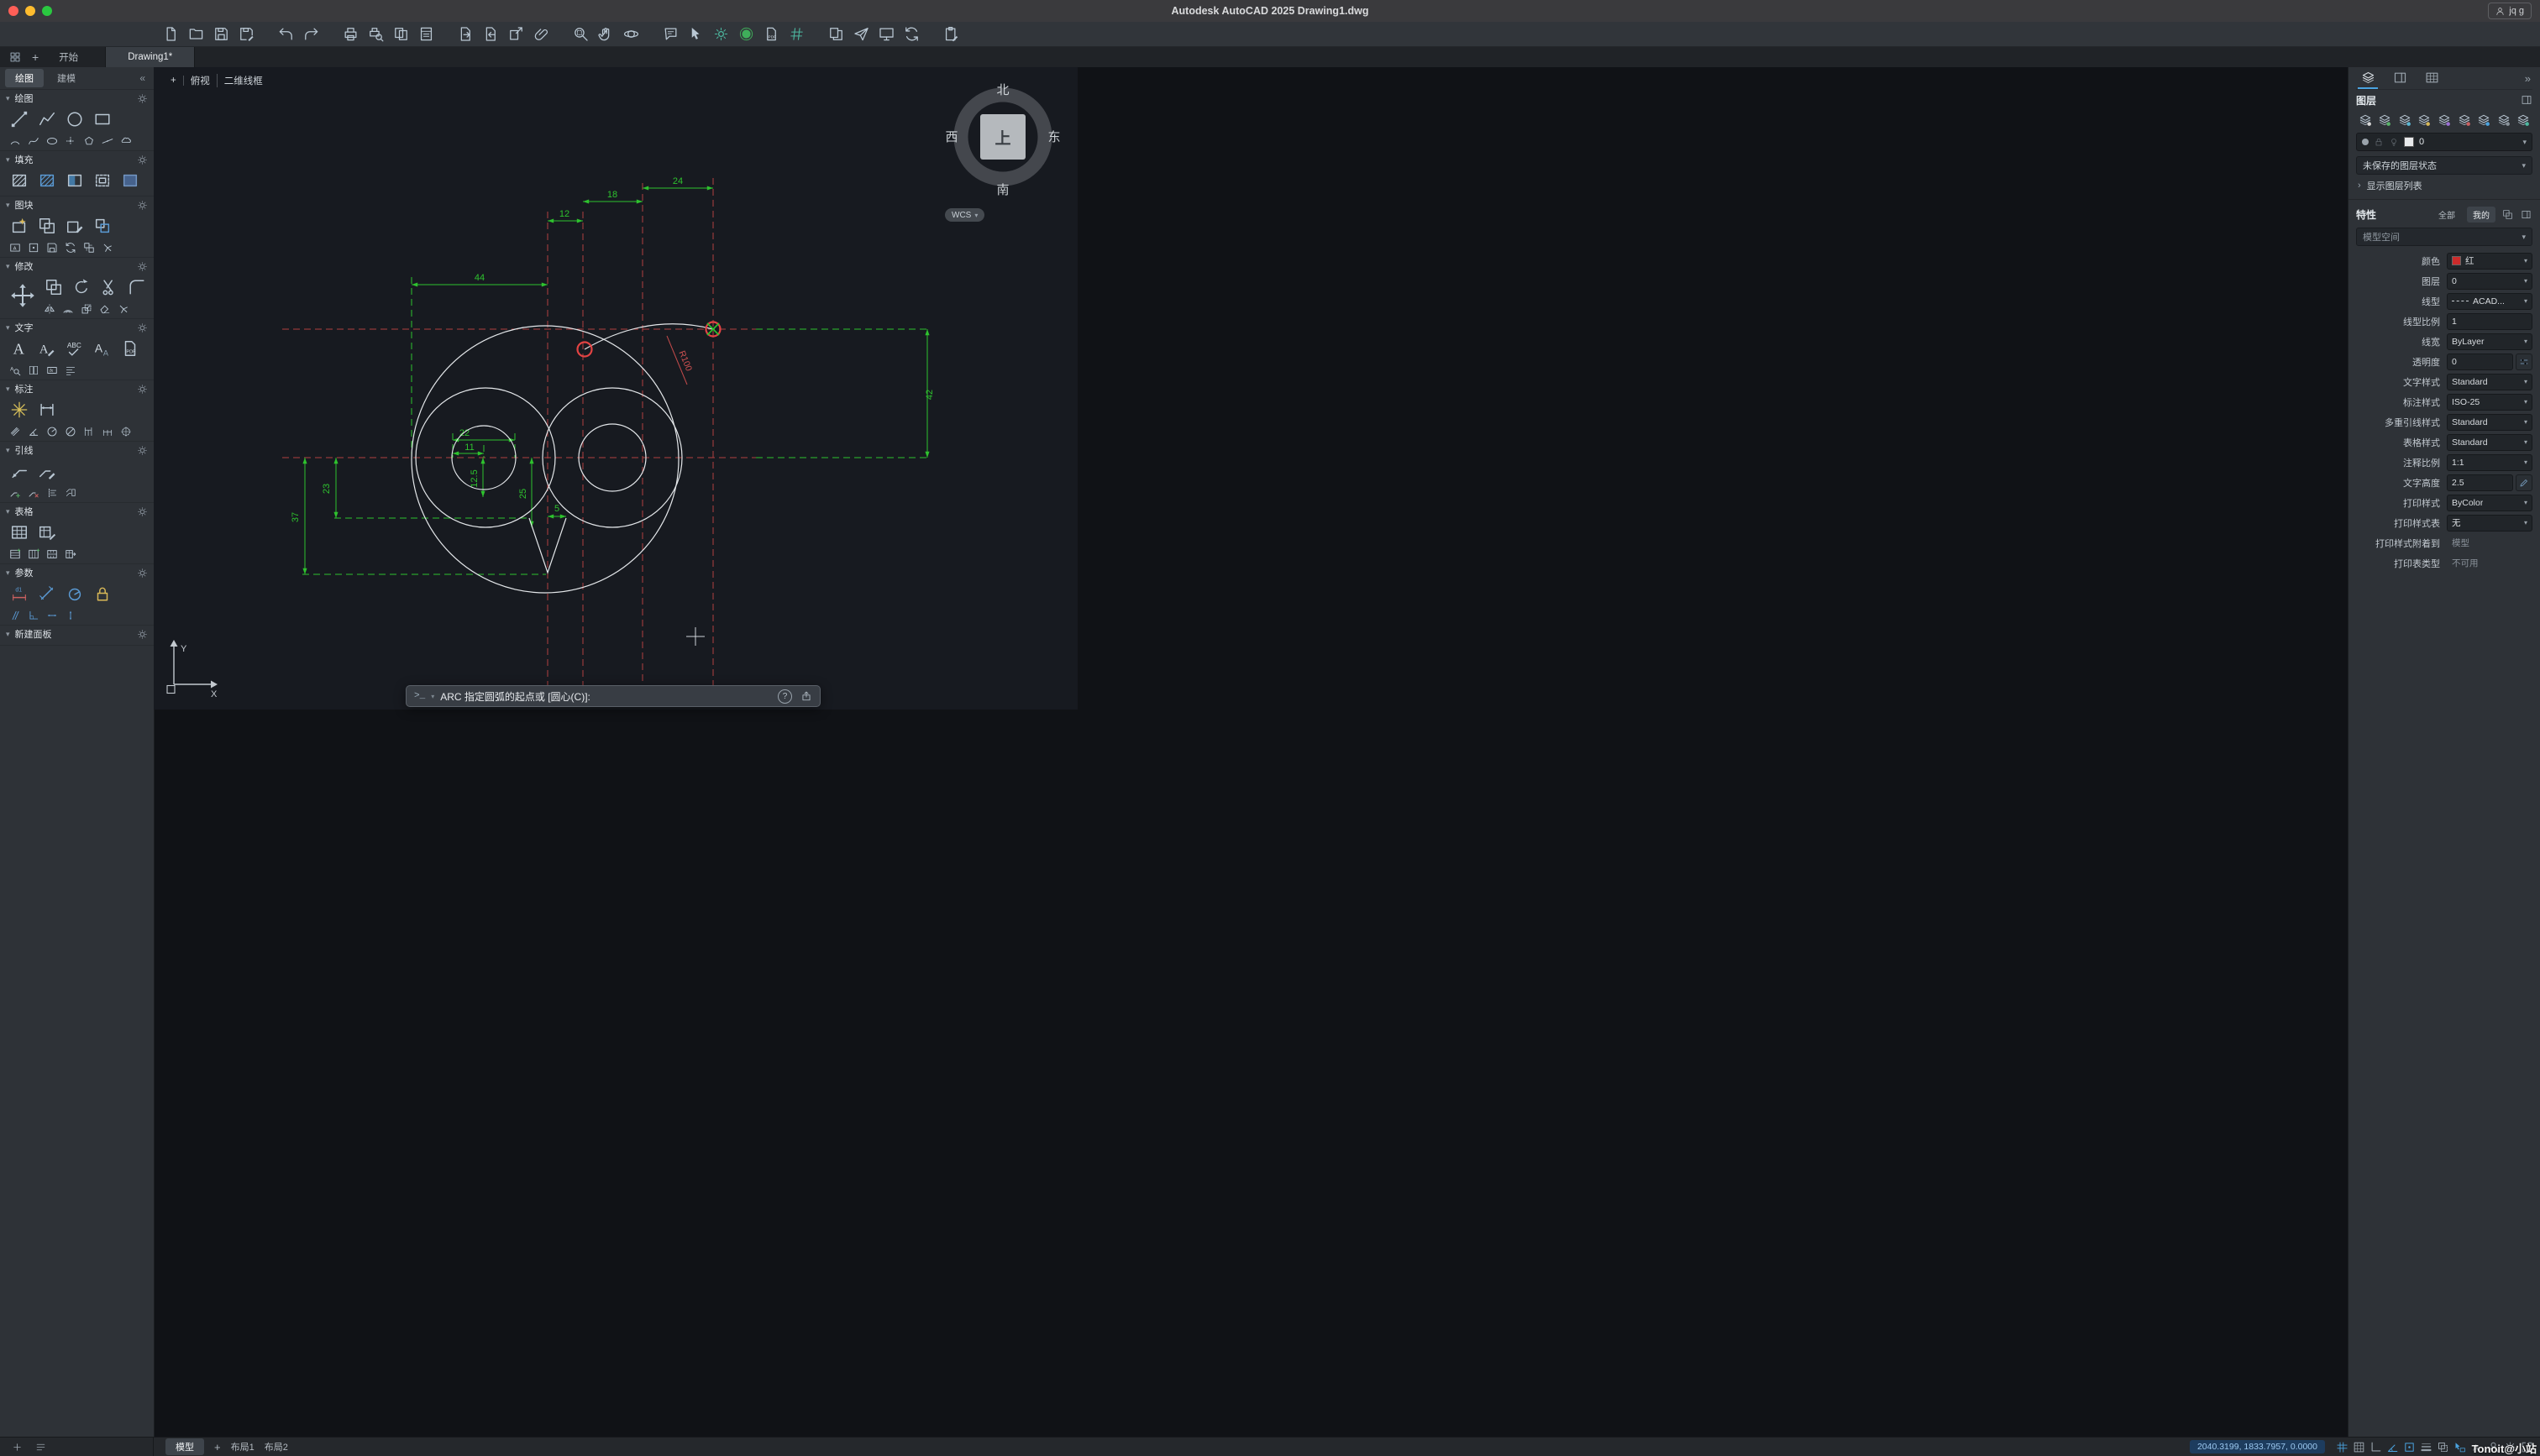 This screenshot has width=2540, height=1456. I want to click on show-layer-list-button: › 显示图层列表, so click(2444, 185).